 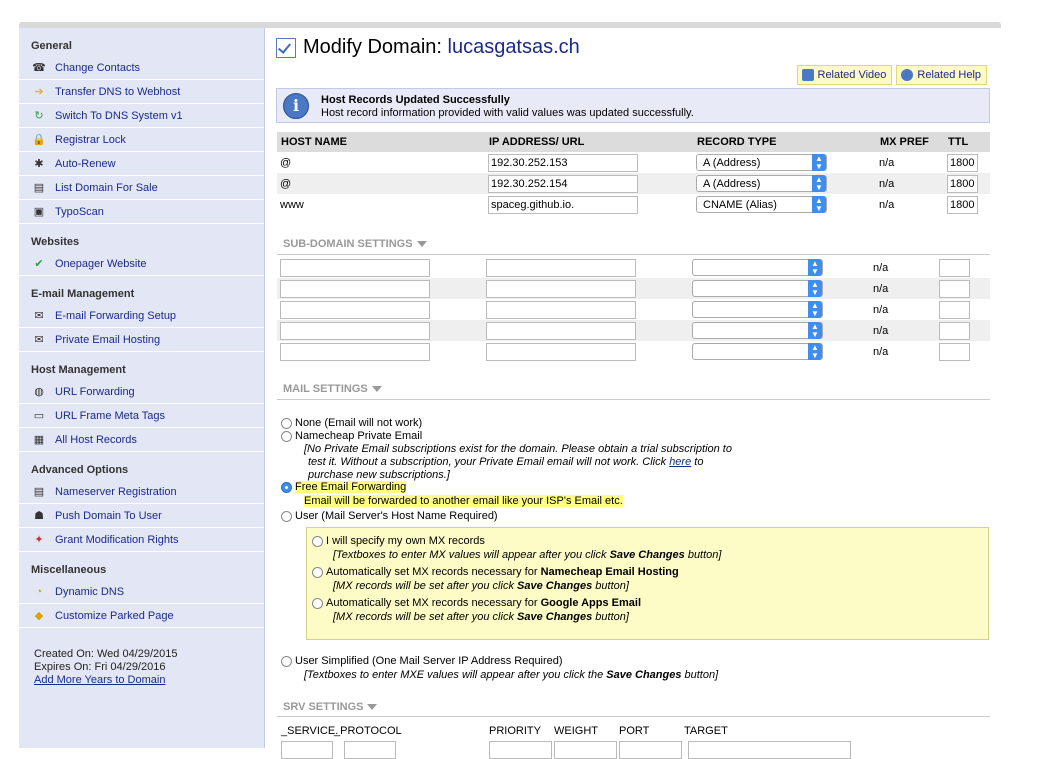 I want to click on mx-option-own: I will specify my own MX records, so click(x=398, y=541).